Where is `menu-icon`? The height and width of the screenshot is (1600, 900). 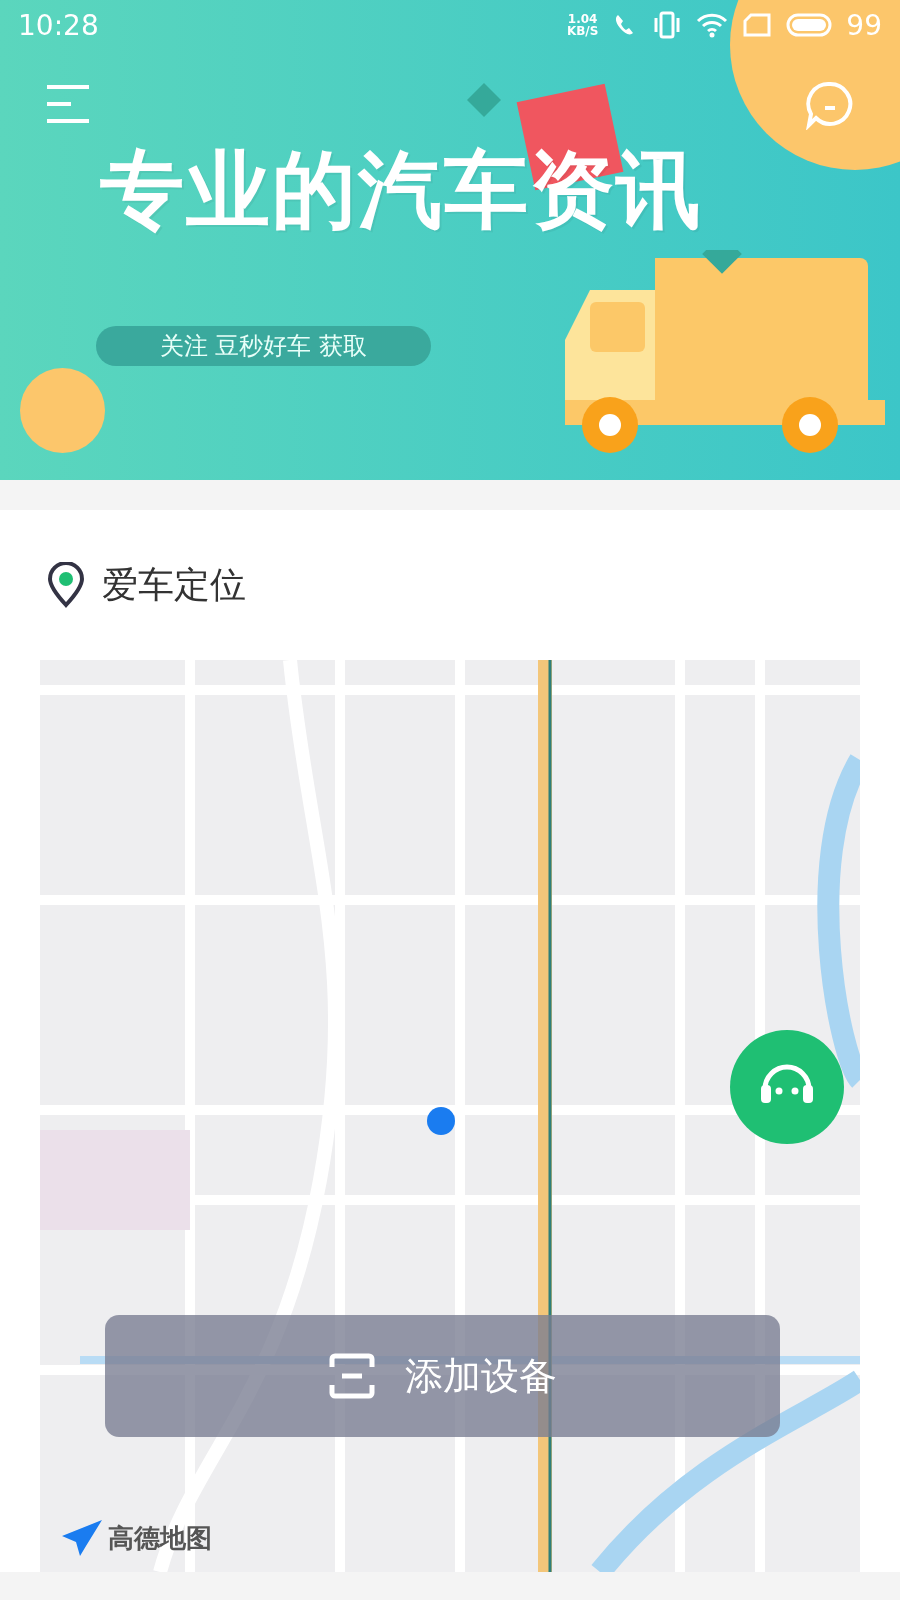
menu-icon is located at coordinates (68, 104).